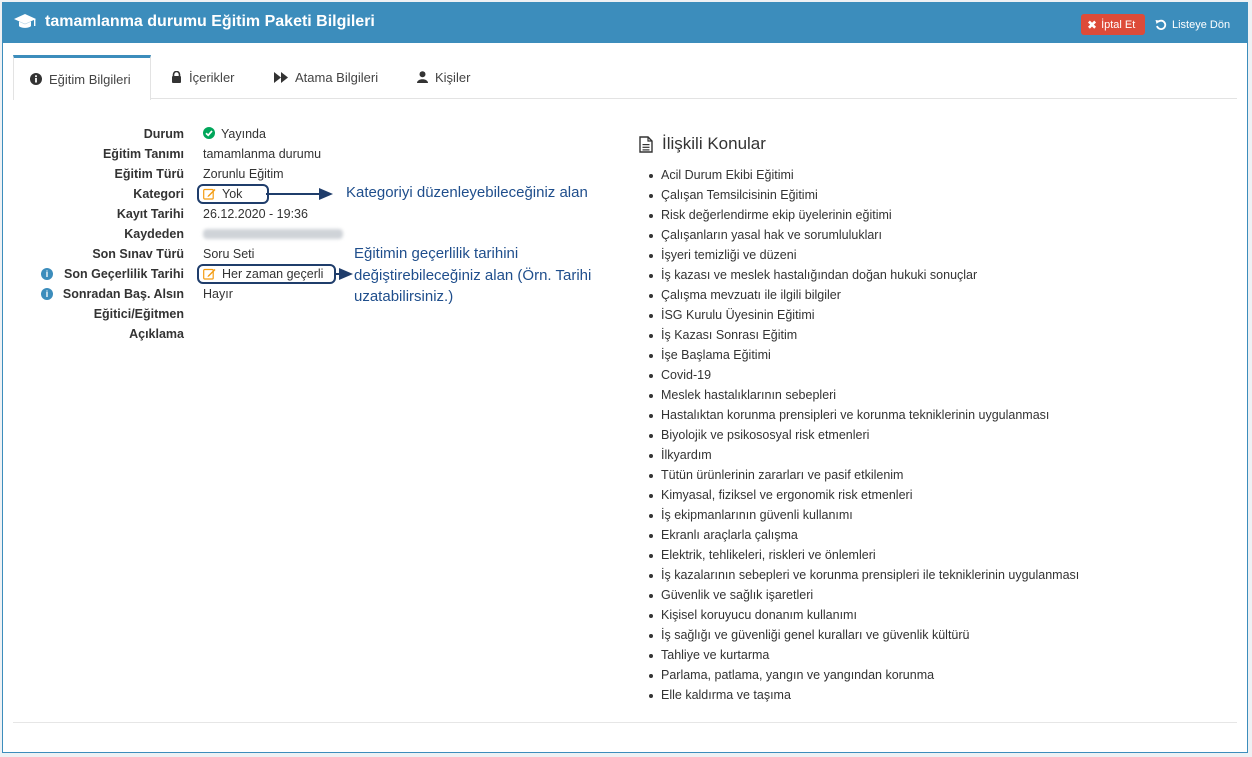 The height and width of the screenshot is (757, 1252). I want to click on list-item: Acil Durum Ekibi Eğitimi, so click(859, 175).